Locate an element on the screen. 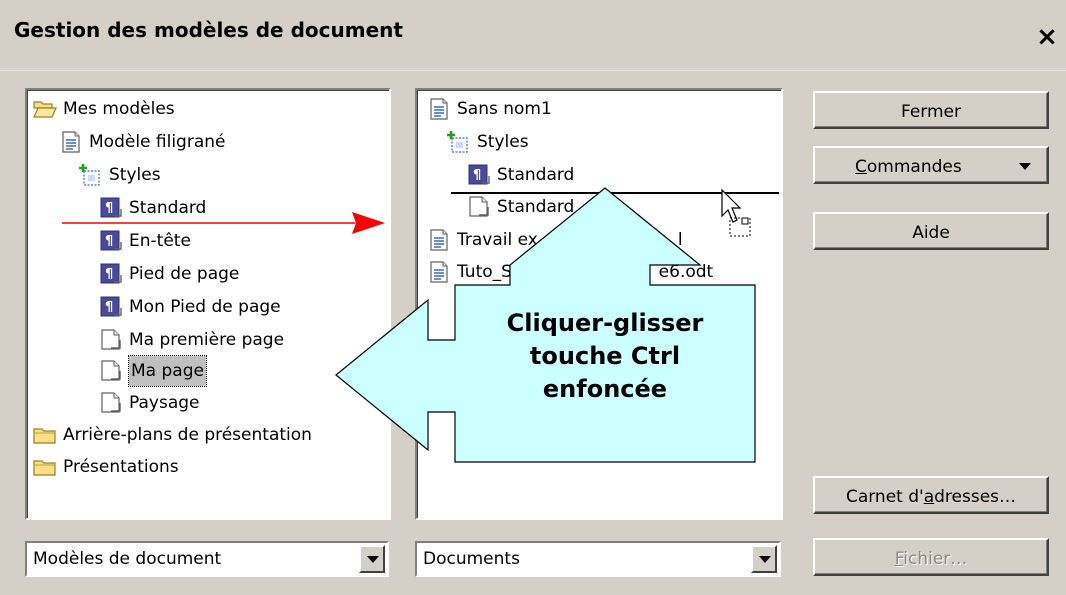  tree-item-presentations: Présentations is located at coordinates (106, 467).